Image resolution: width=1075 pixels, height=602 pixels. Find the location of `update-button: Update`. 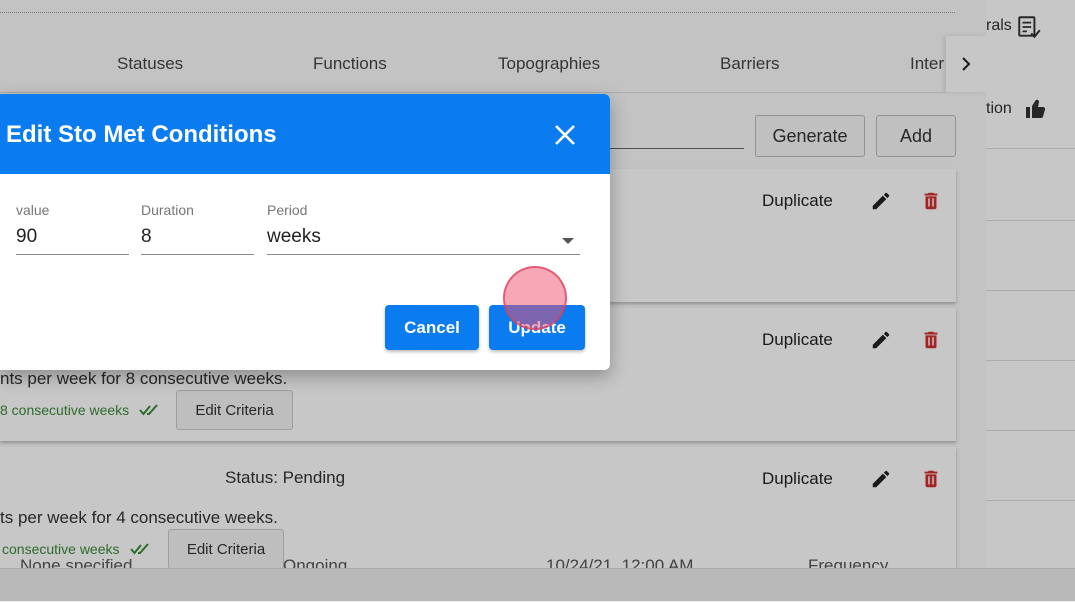

update-button: Update is located at coordinates (537, 327).